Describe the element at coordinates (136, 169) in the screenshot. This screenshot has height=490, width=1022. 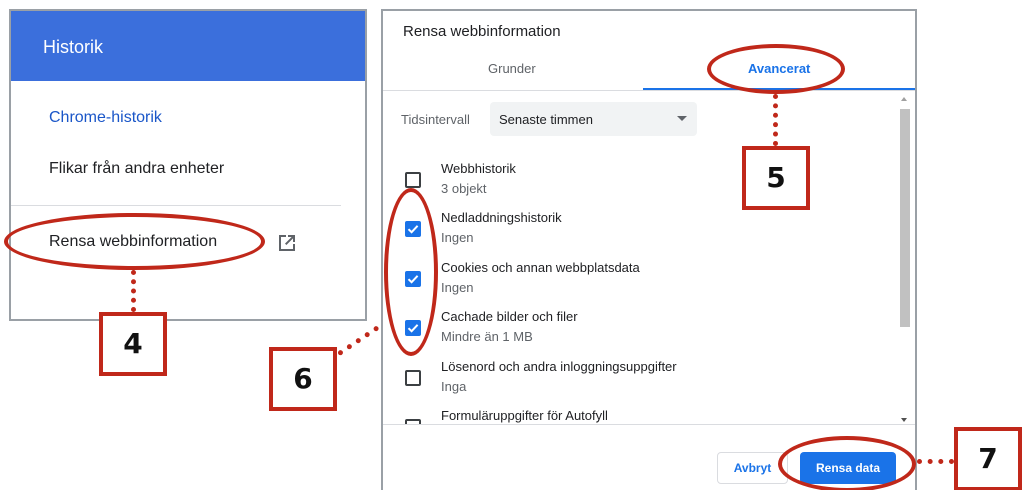
I see `tabs-from-other-devices-link: Flikar från andra enheter` at that location.